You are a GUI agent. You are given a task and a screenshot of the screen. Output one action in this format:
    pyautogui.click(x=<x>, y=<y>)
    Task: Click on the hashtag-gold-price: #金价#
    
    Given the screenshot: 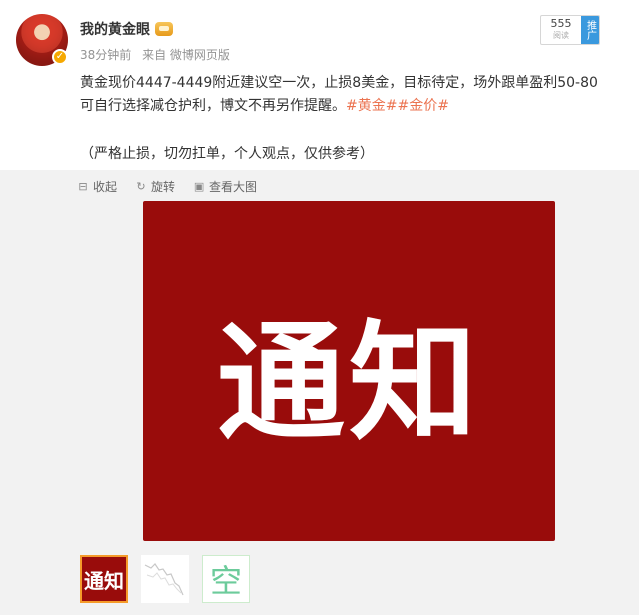 What is the action you would take?
    pyautogui.click(x=422, y=106)
    